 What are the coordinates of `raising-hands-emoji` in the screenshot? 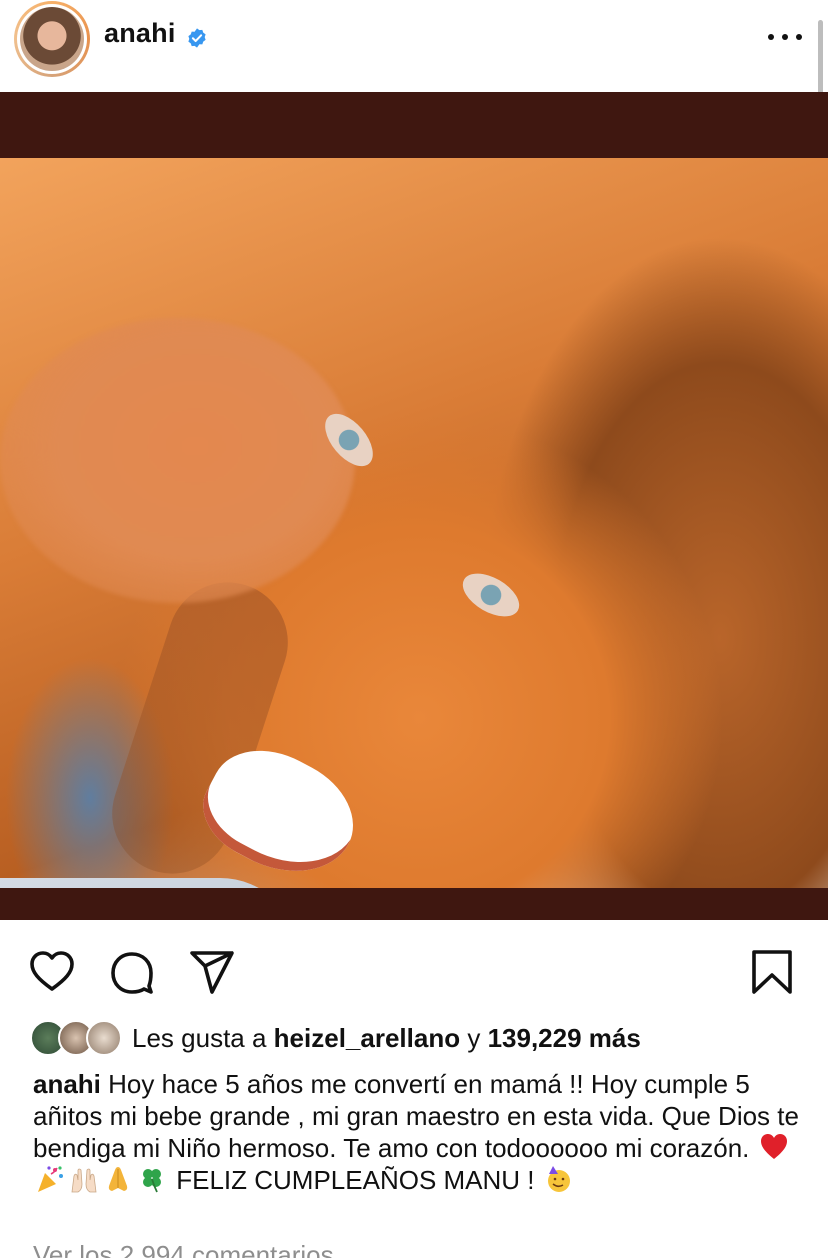 It's located at (84, 1180).